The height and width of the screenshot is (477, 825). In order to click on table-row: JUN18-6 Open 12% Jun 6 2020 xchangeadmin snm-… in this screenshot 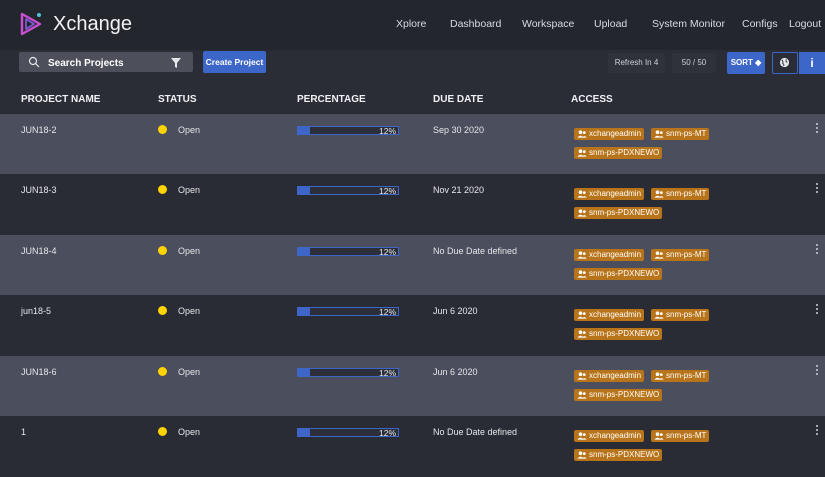, I will do `click(412, 386)`.